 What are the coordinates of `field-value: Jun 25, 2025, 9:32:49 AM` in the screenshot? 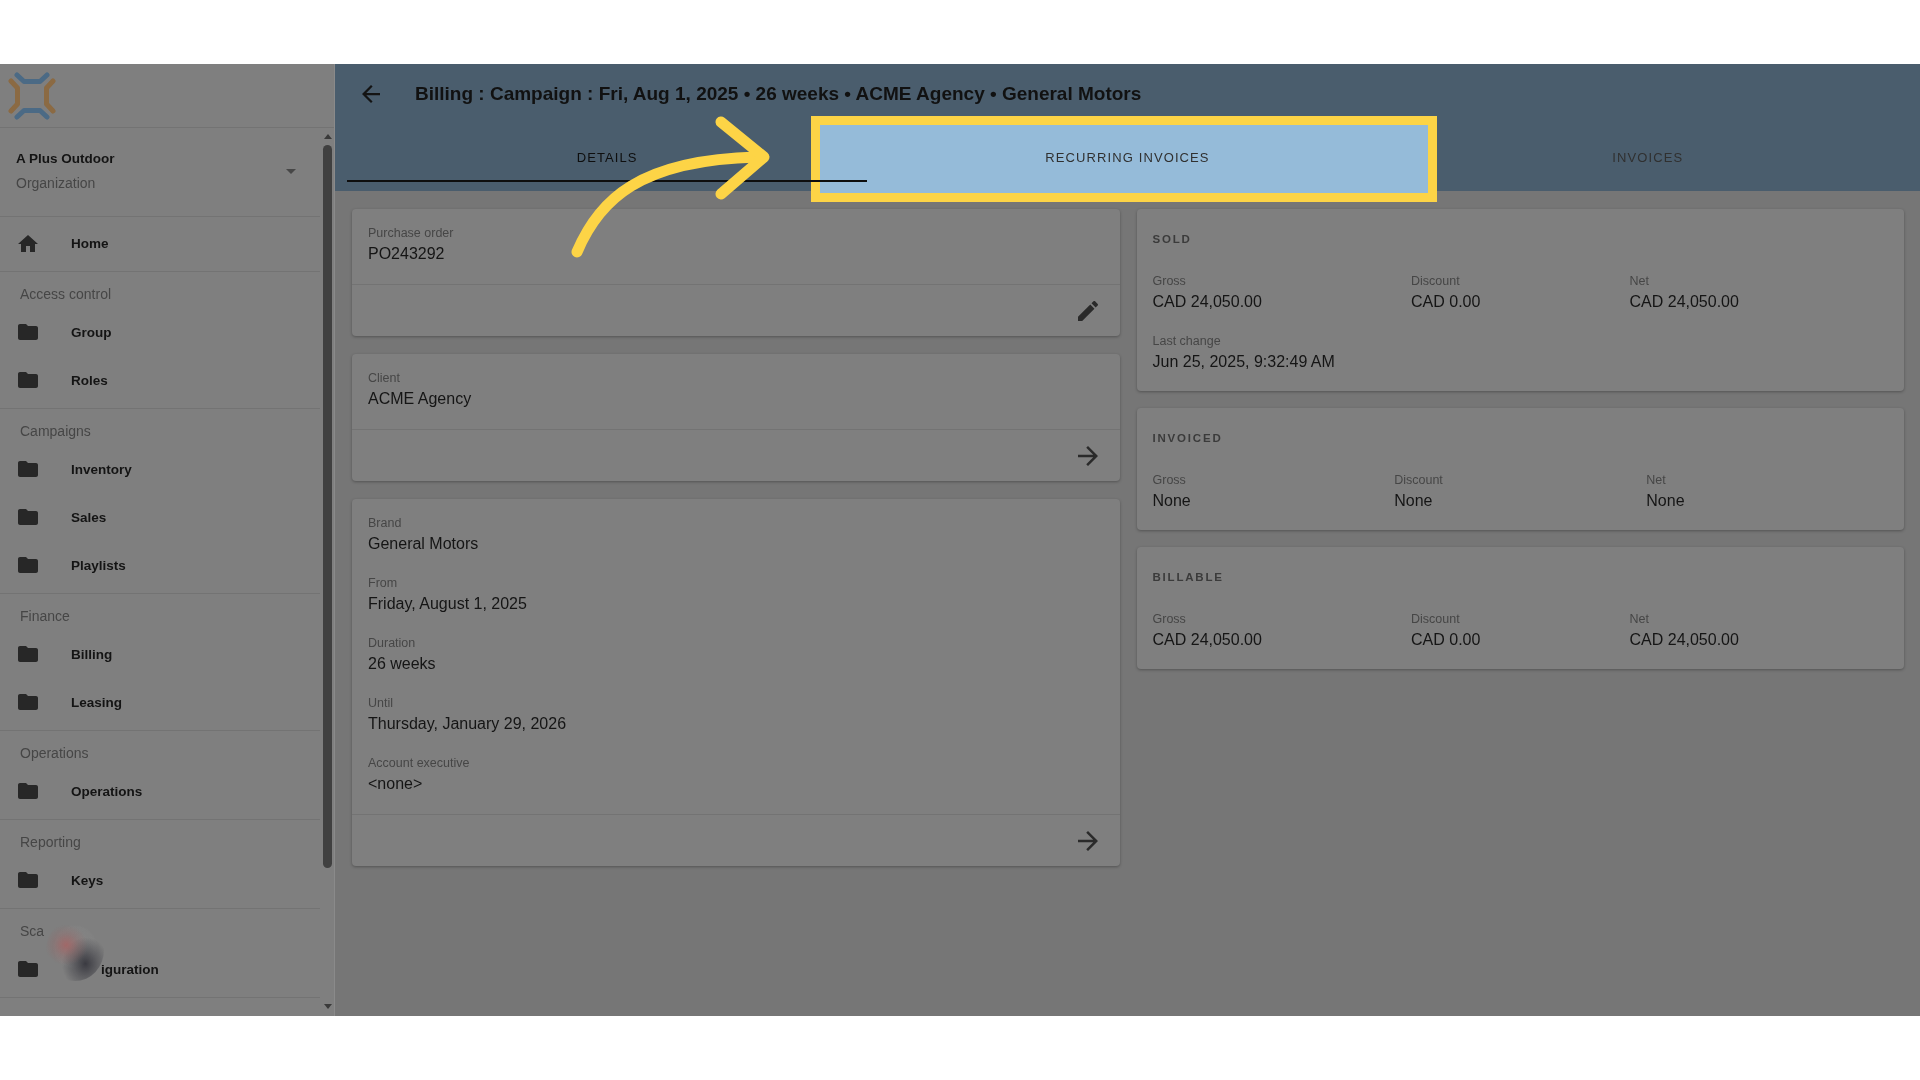 It's located at (1243, 362).